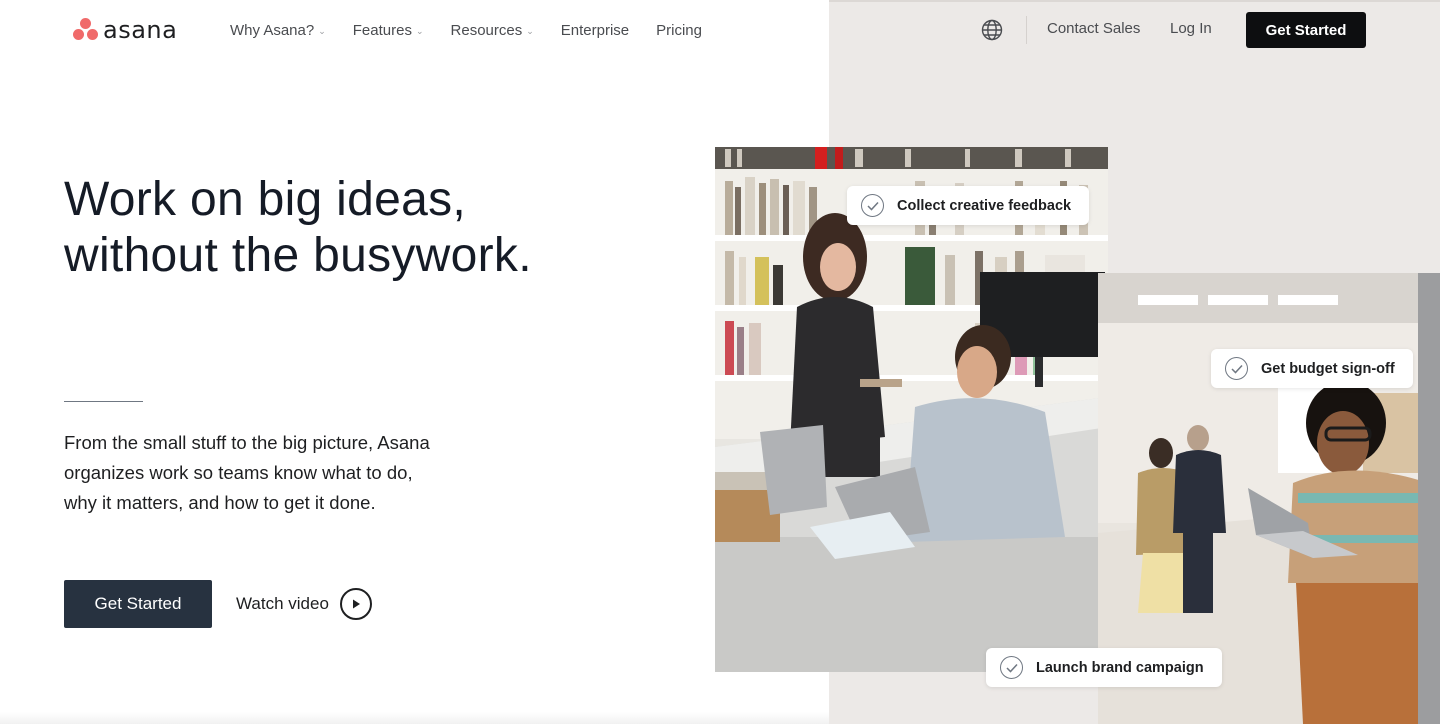  I want to click on get-started-nav-button: Get Started, so click(1306, 30).